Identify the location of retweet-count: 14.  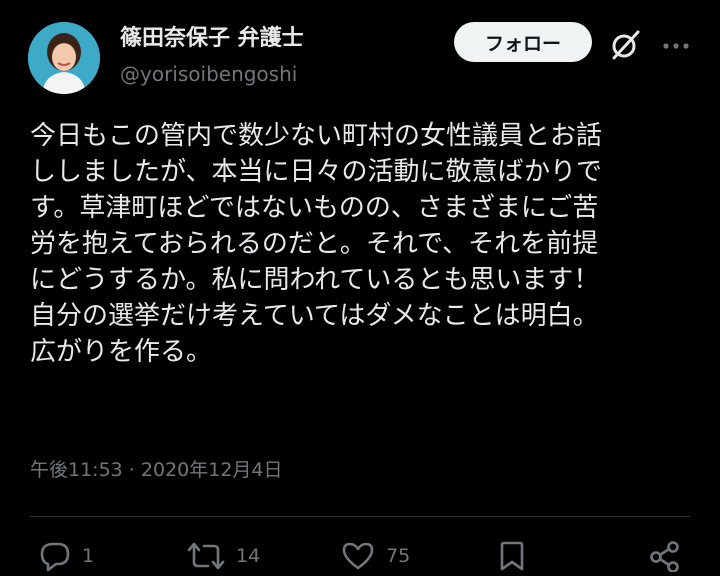
(248, 556).